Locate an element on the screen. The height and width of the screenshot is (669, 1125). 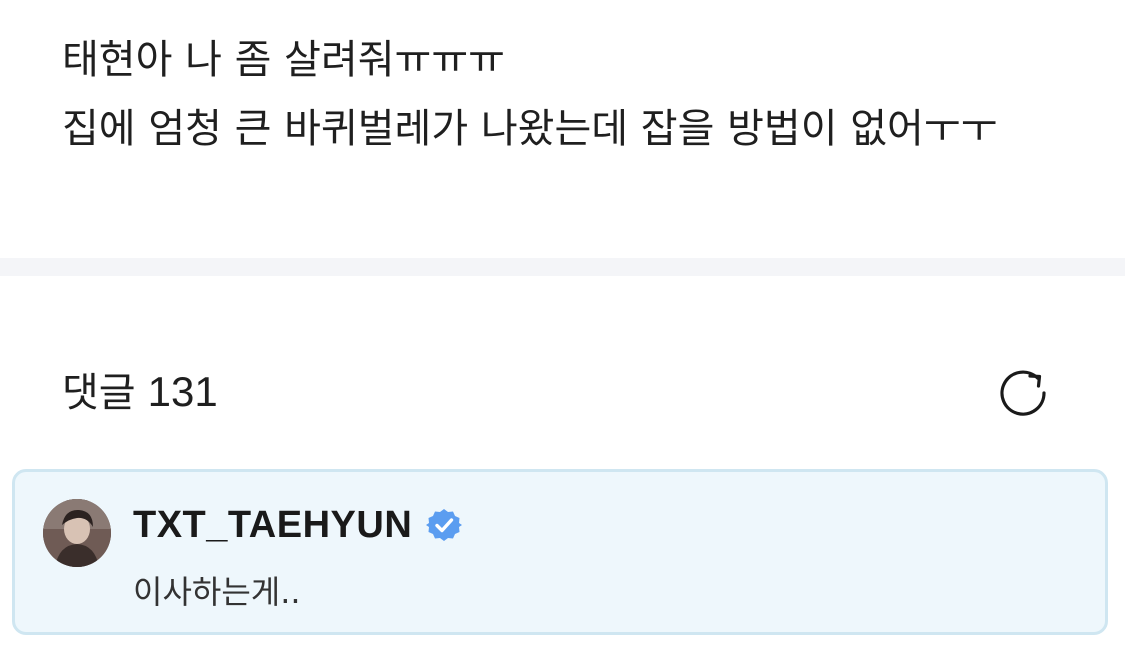
avatar is located at coordinates (77, 533).